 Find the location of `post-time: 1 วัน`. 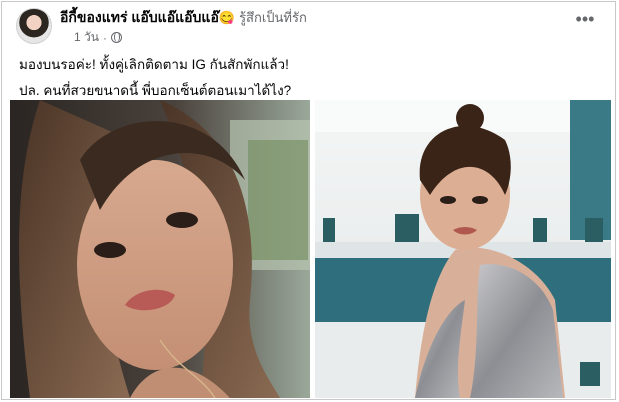

post-time: 1 วัน is located at coordinates (86, 37).